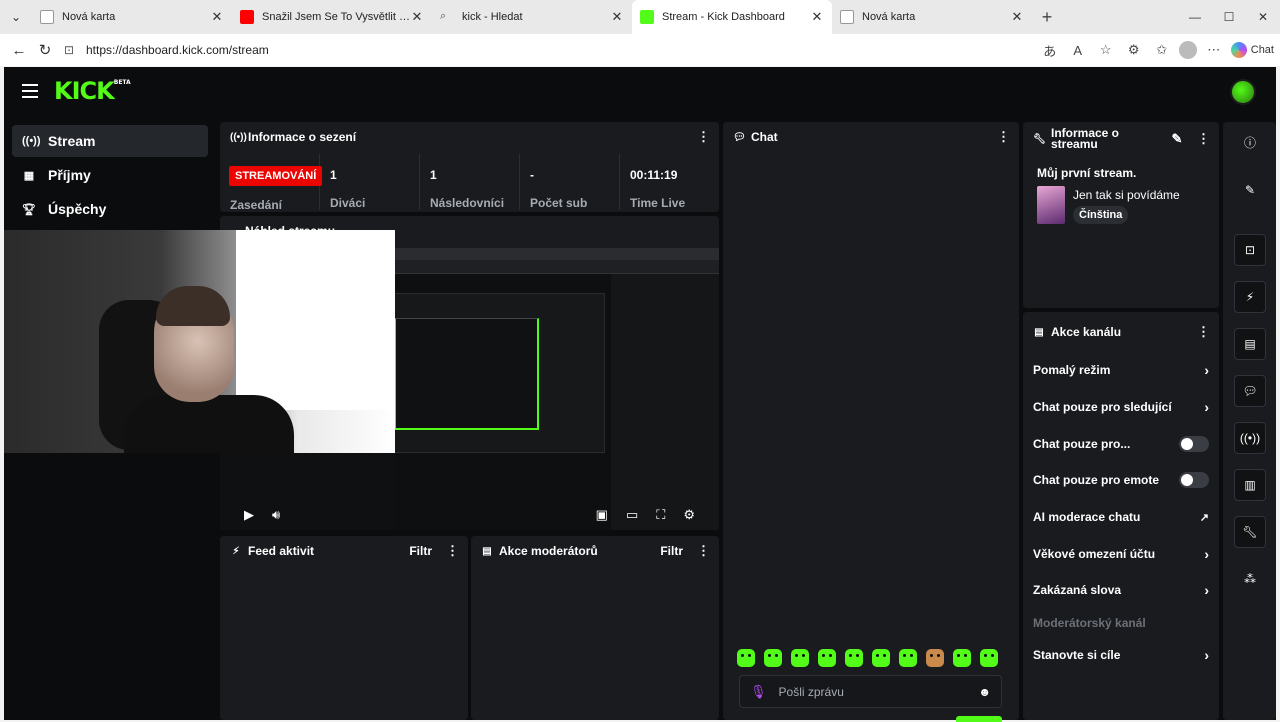 The image size is (1280, 722). I want to click on panel-header: 💬︎ Chat ⋮, so click(871, 137).